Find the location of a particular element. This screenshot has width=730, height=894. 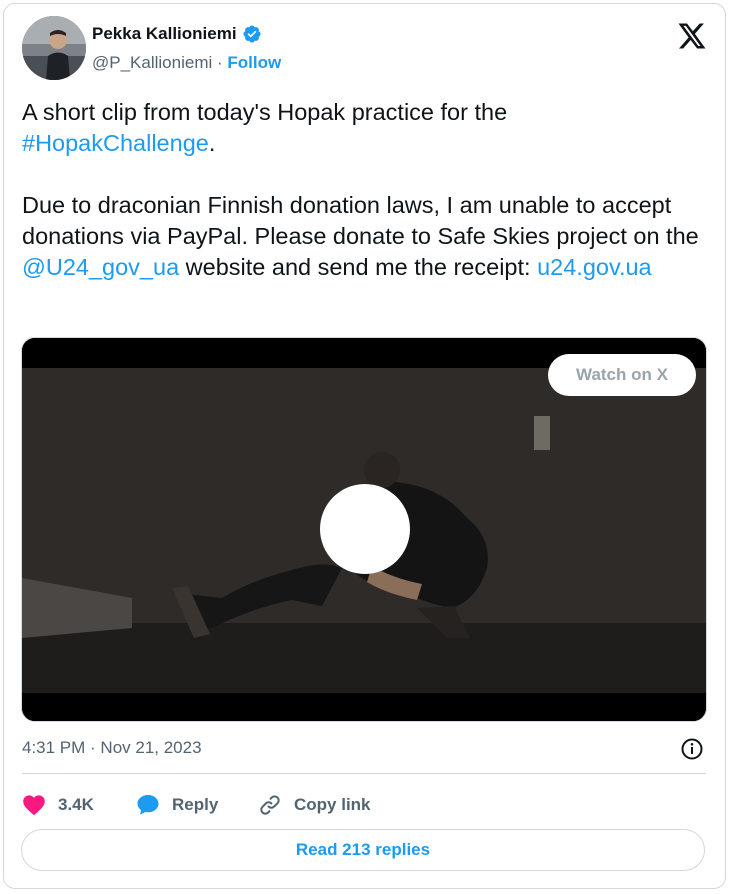

mention-link: @U24_gov_ua is located at coordinates (100, 267).